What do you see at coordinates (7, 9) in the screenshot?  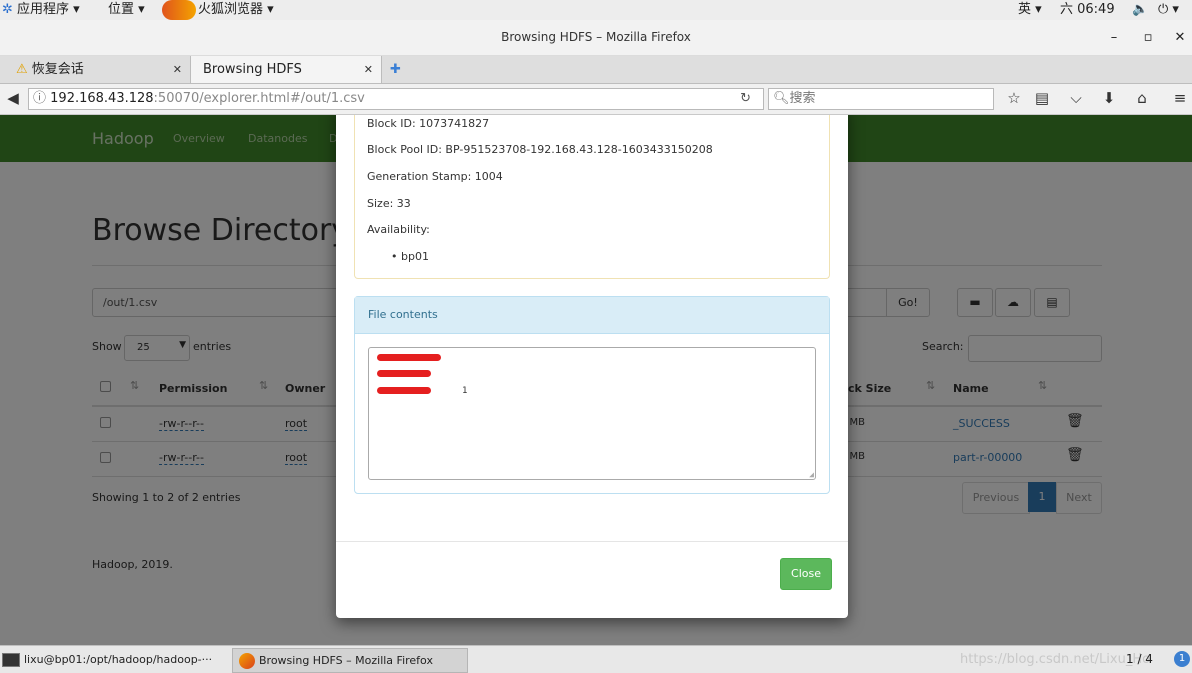 I see `apps-icon: ✲` at bounding box center [7, 9].